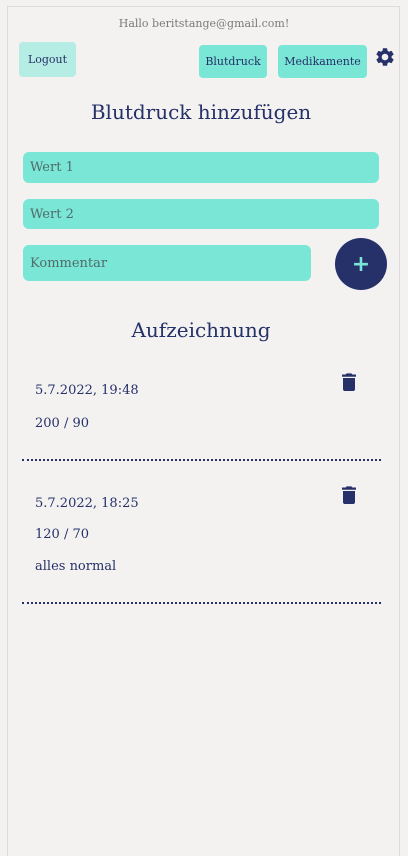 The height and width of the screenshot is (856, 408). I want to click on records-title: Aufzeichnung, so click(201, 330).